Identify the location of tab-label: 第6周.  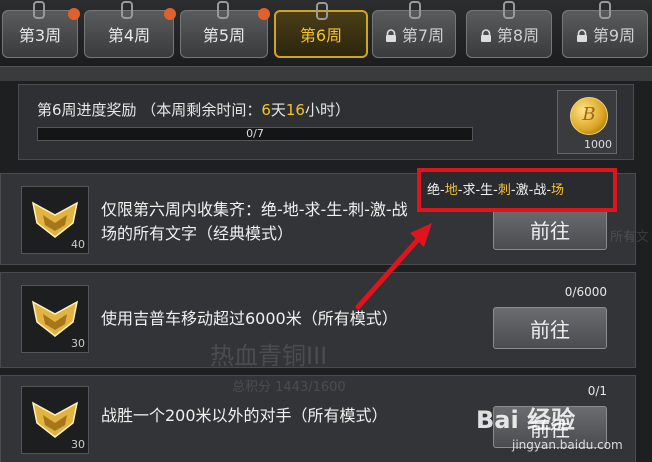
(321, 35).